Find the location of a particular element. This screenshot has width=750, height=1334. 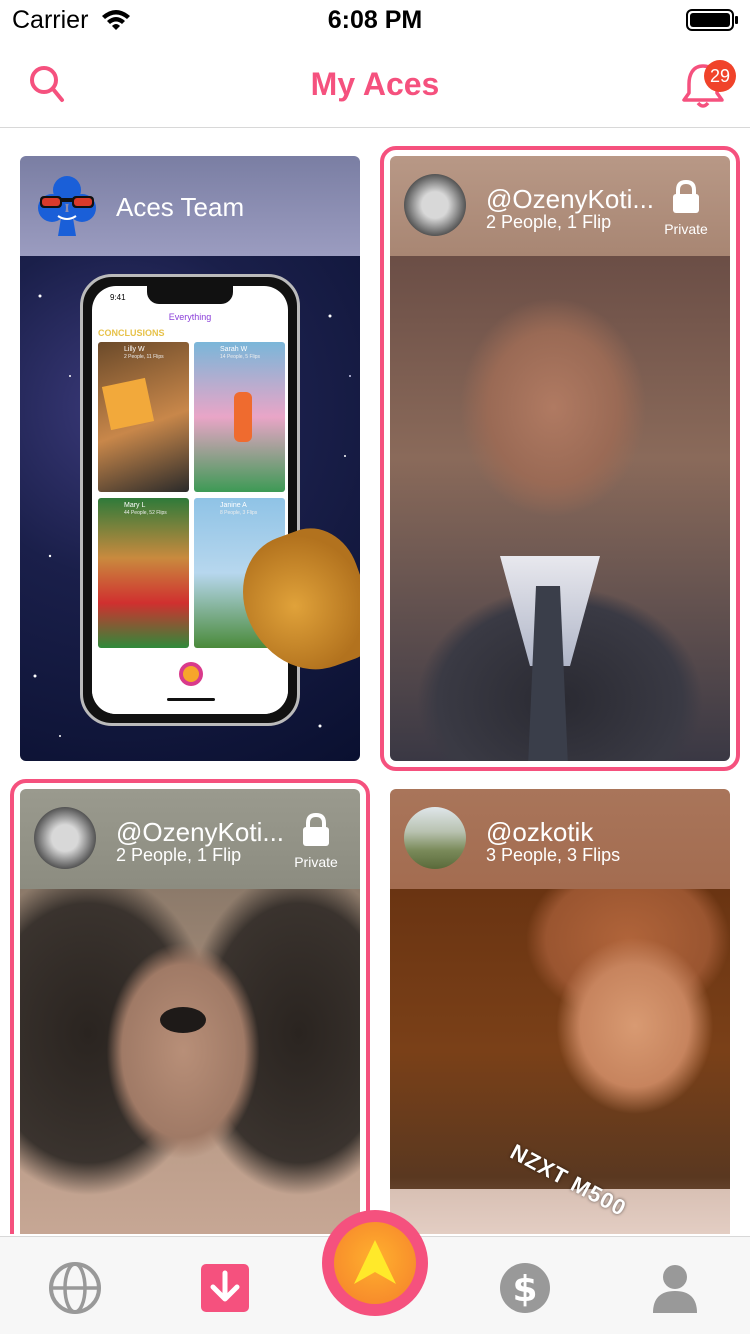

aces-logo-icon is located at coordinates (67, 205).